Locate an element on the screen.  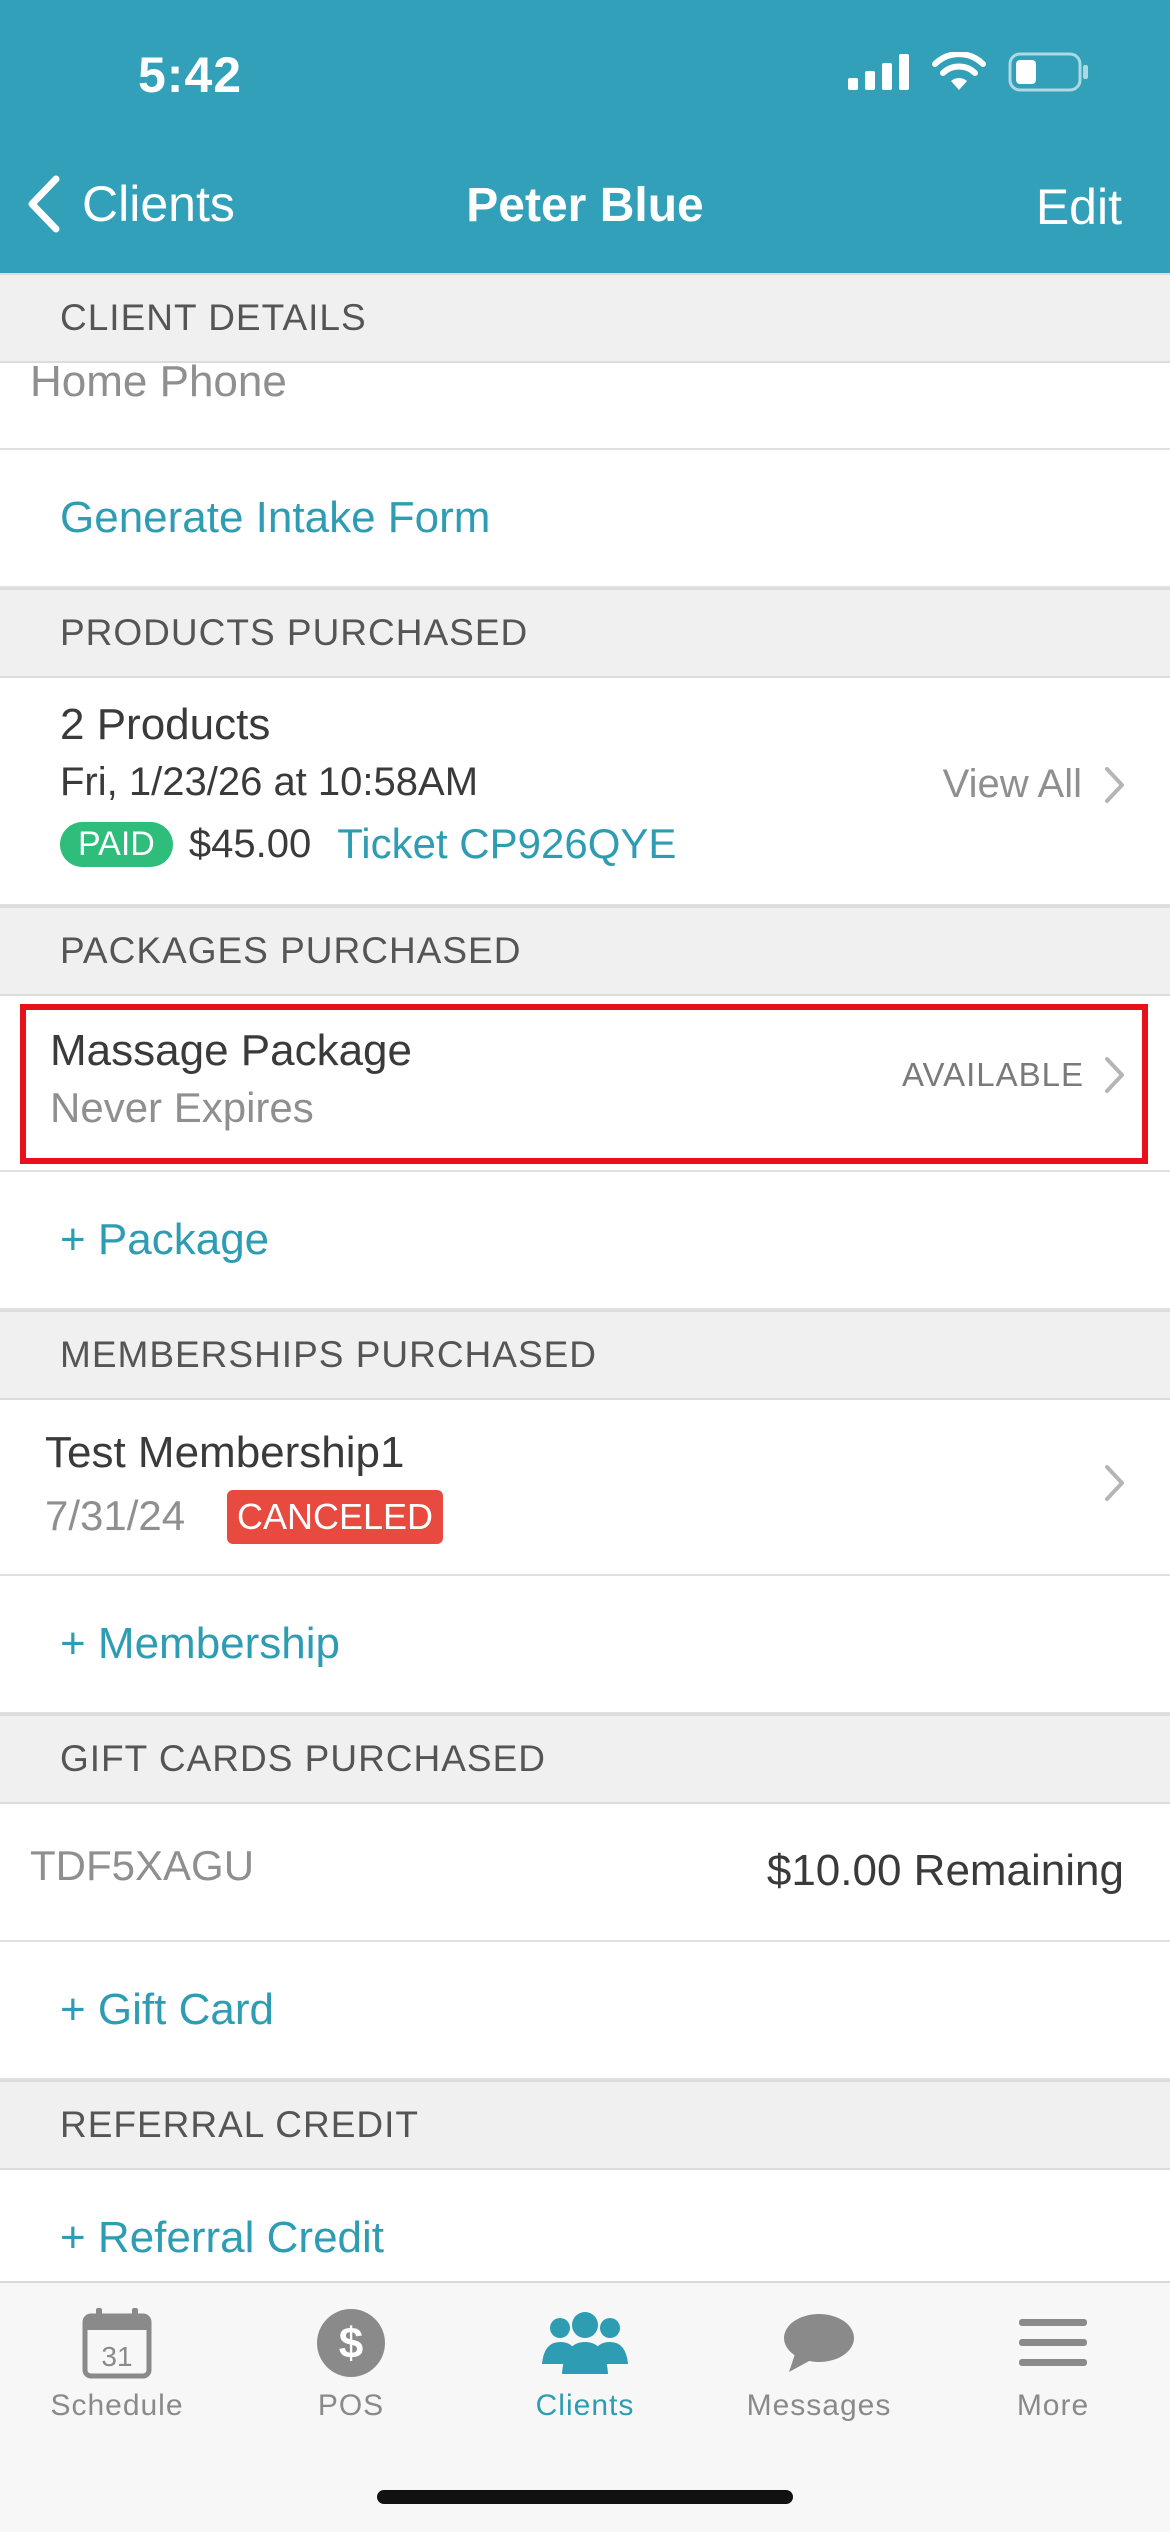
menu-icon is located at coordinates (1053, 2342).